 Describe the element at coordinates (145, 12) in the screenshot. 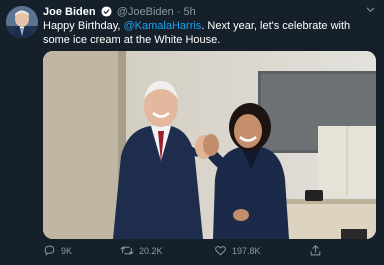

I see `author-handle: @JoeBiden` at that location.